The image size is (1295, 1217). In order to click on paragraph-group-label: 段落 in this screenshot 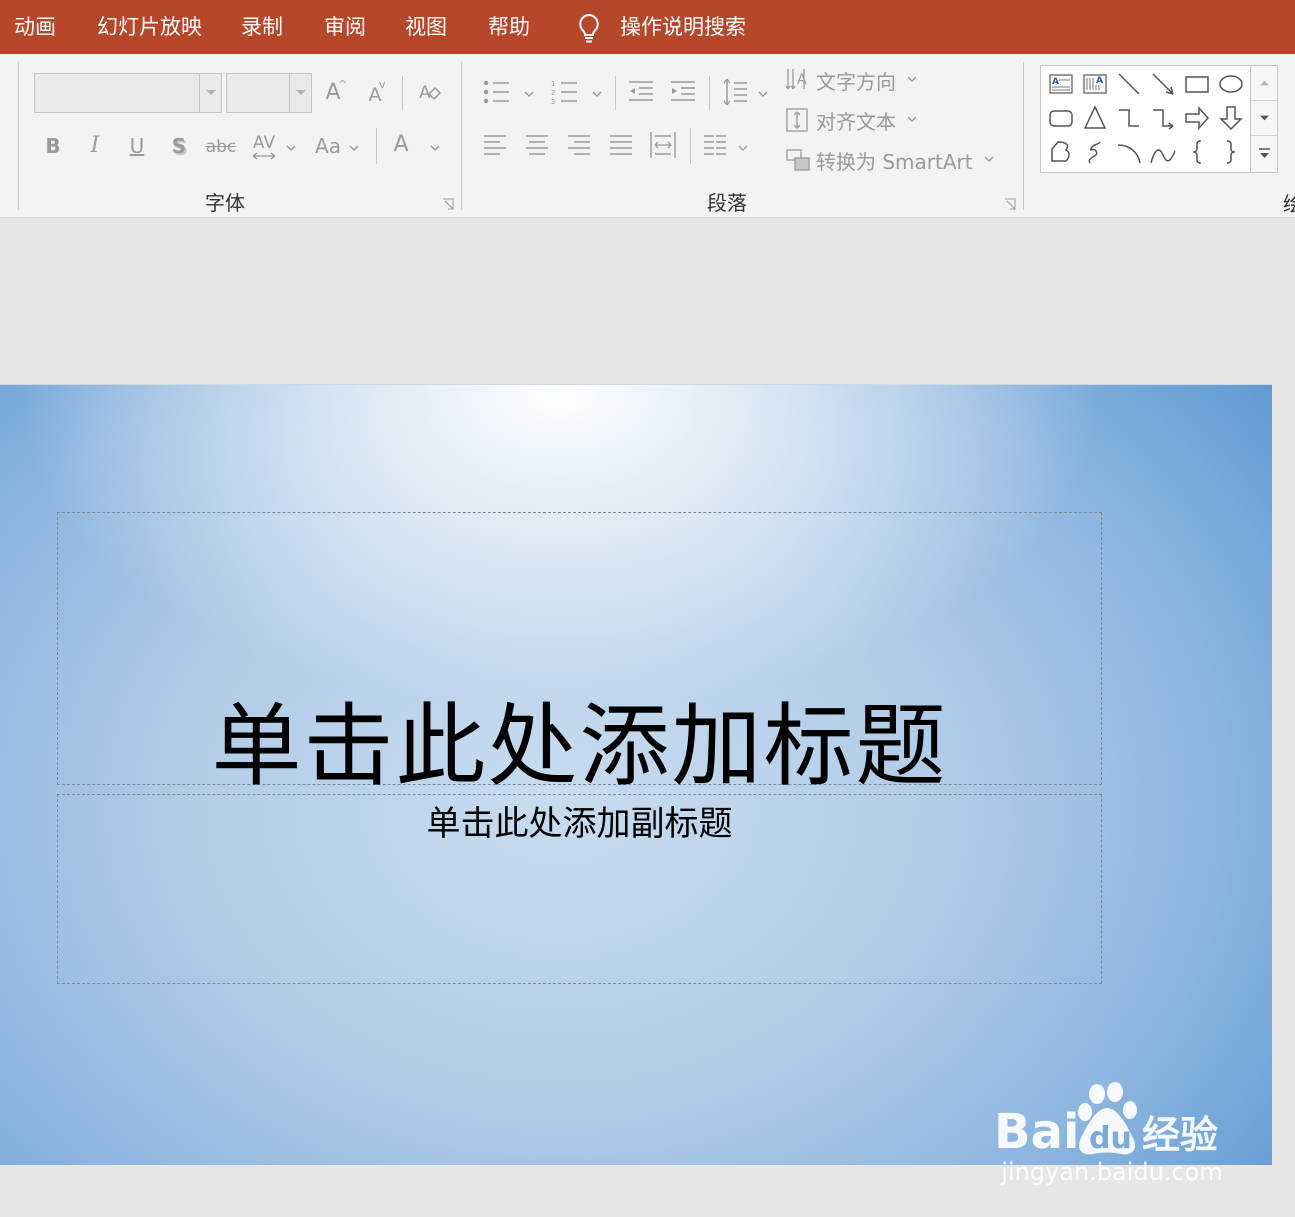, I will do `click(727, 203)`.